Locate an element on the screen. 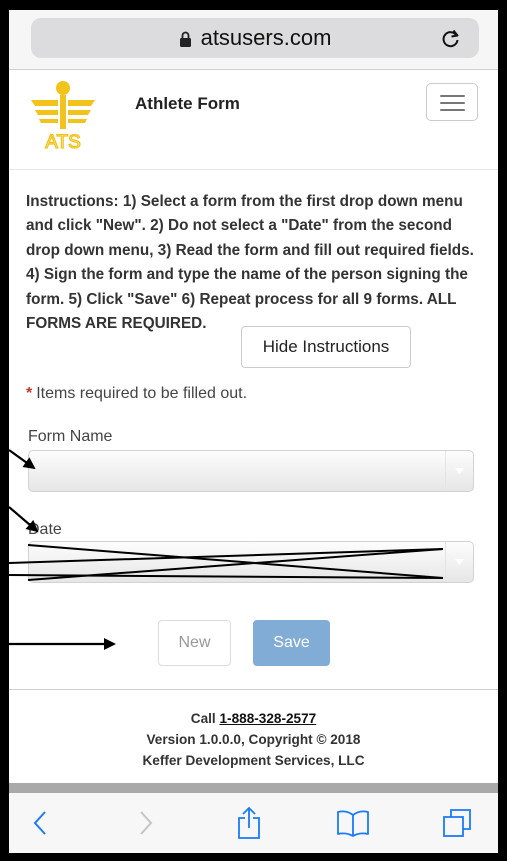 Image resolution: width=507 pixels, height=861 pixels. hide-instructions-button: Hide Instructions is located at coordinates (326, 347).